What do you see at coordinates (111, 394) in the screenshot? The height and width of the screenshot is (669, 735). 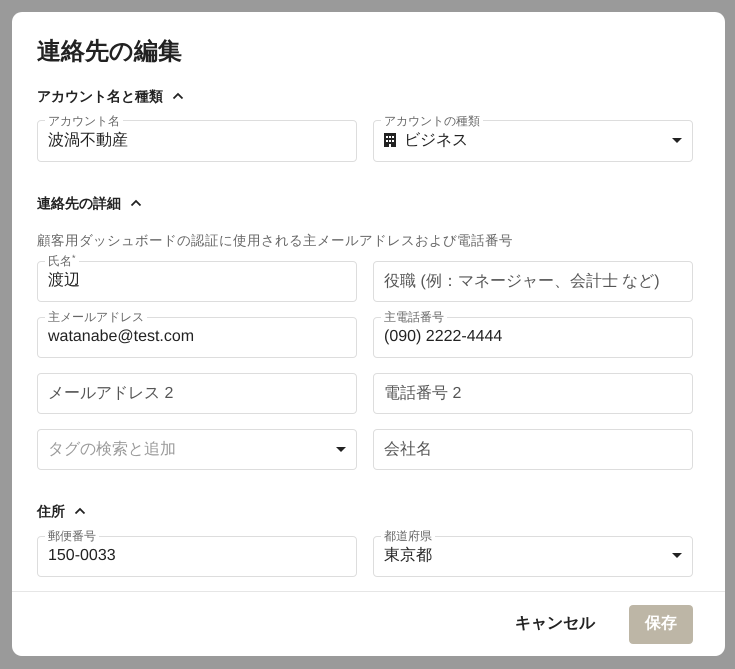 I see `field-placeholder: メールアドレス 2` at bounding box center [111, 394].